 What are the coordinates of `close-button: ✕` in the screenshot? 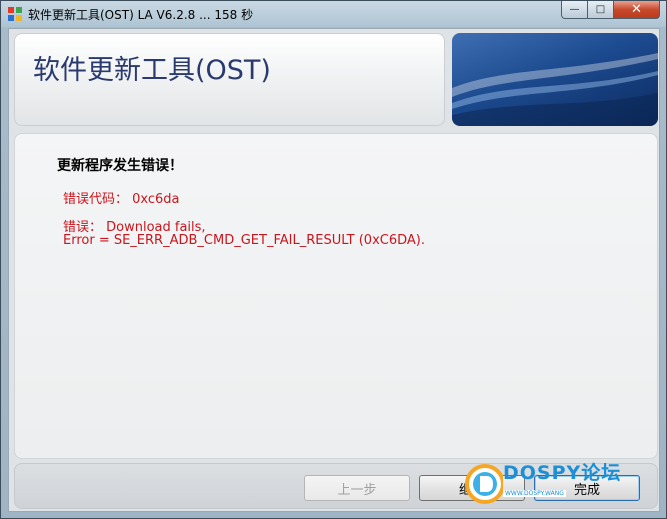 It's located at (637, 10).